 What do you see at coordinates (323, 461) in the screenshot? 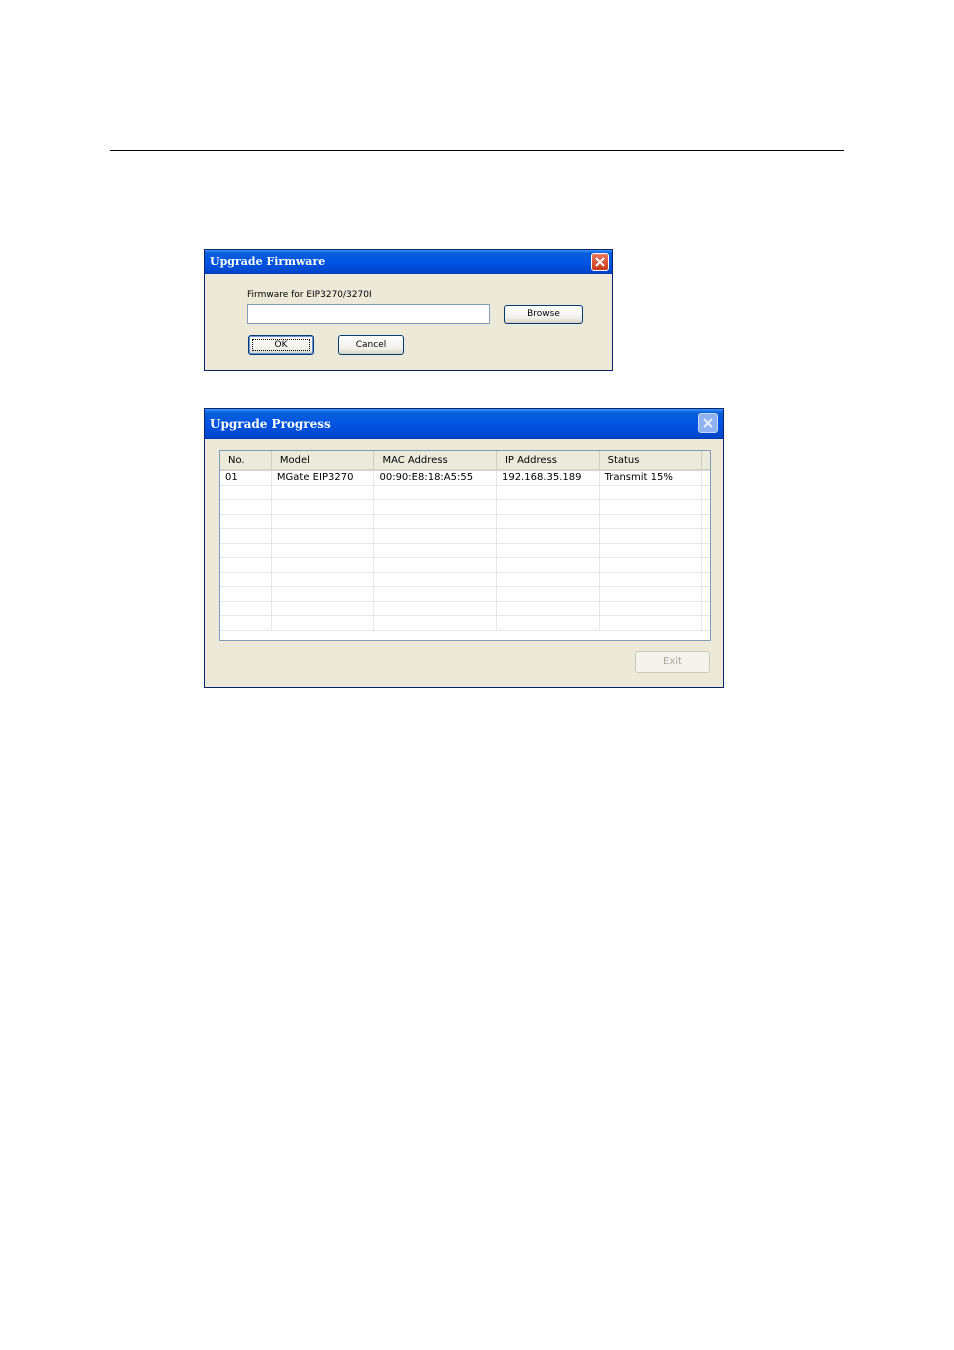
I see `column-header-model: Model` at bounding box center [323, 461].